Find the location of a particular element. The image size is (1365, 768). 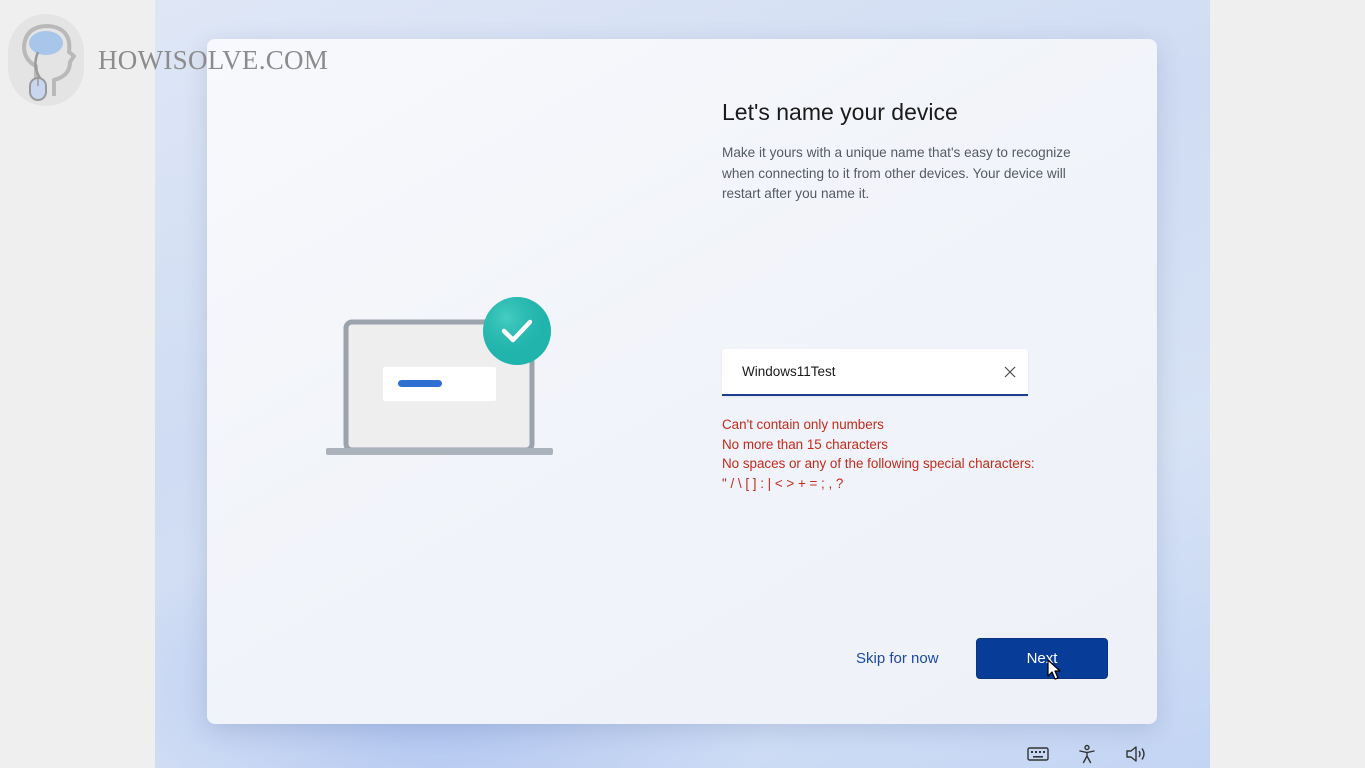

device-name-field is located at coordinates (875, 372).